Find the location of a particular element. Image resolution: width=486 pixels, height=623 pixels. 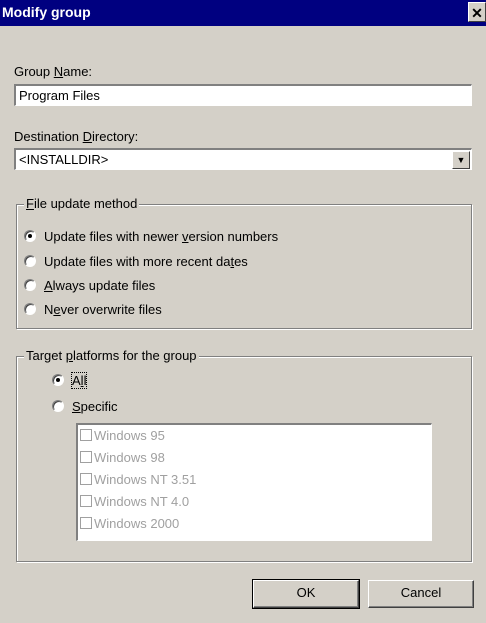

file-update-method-title: File update method is located at coordinates (82, 203).